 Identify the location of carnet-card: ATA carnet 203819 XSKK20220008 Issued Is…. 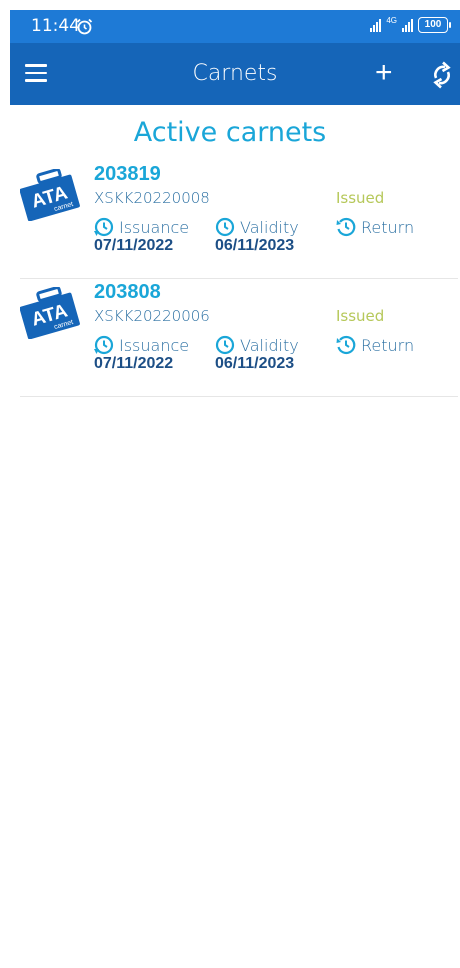
(239, 220).